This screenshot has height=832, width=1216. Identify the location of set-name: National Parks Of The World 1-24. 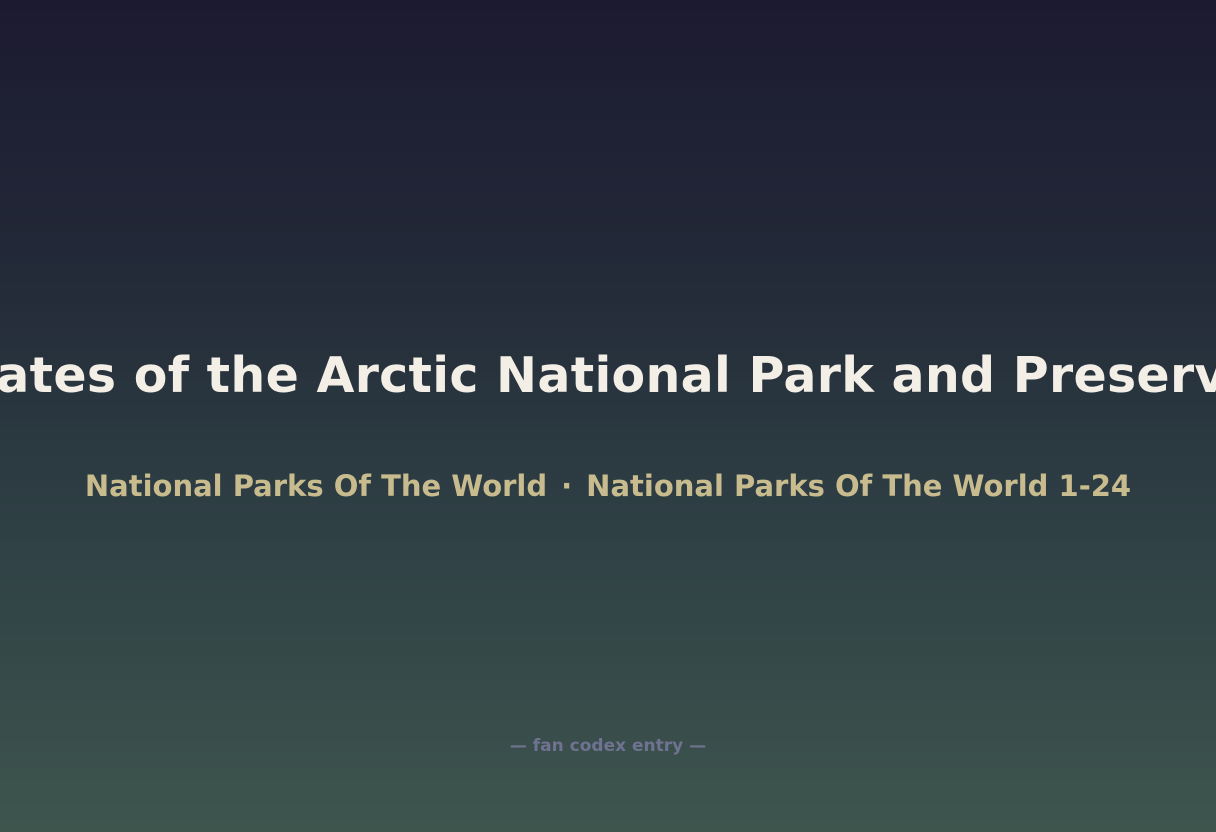
(859, 486).